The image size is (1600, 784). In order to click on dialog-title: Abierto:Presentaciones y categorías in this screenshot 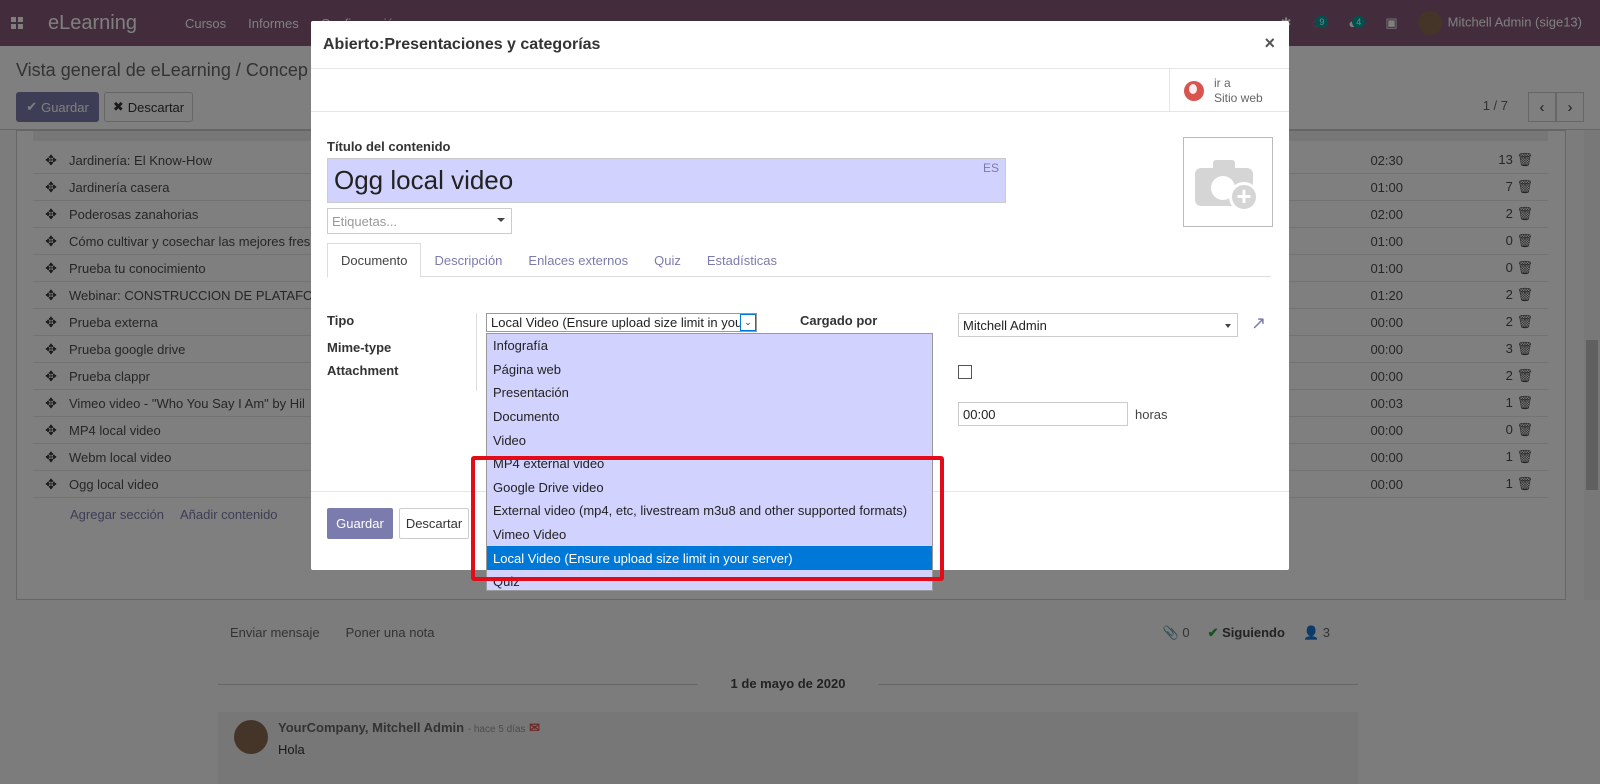, I will do `click(462, 44)`.